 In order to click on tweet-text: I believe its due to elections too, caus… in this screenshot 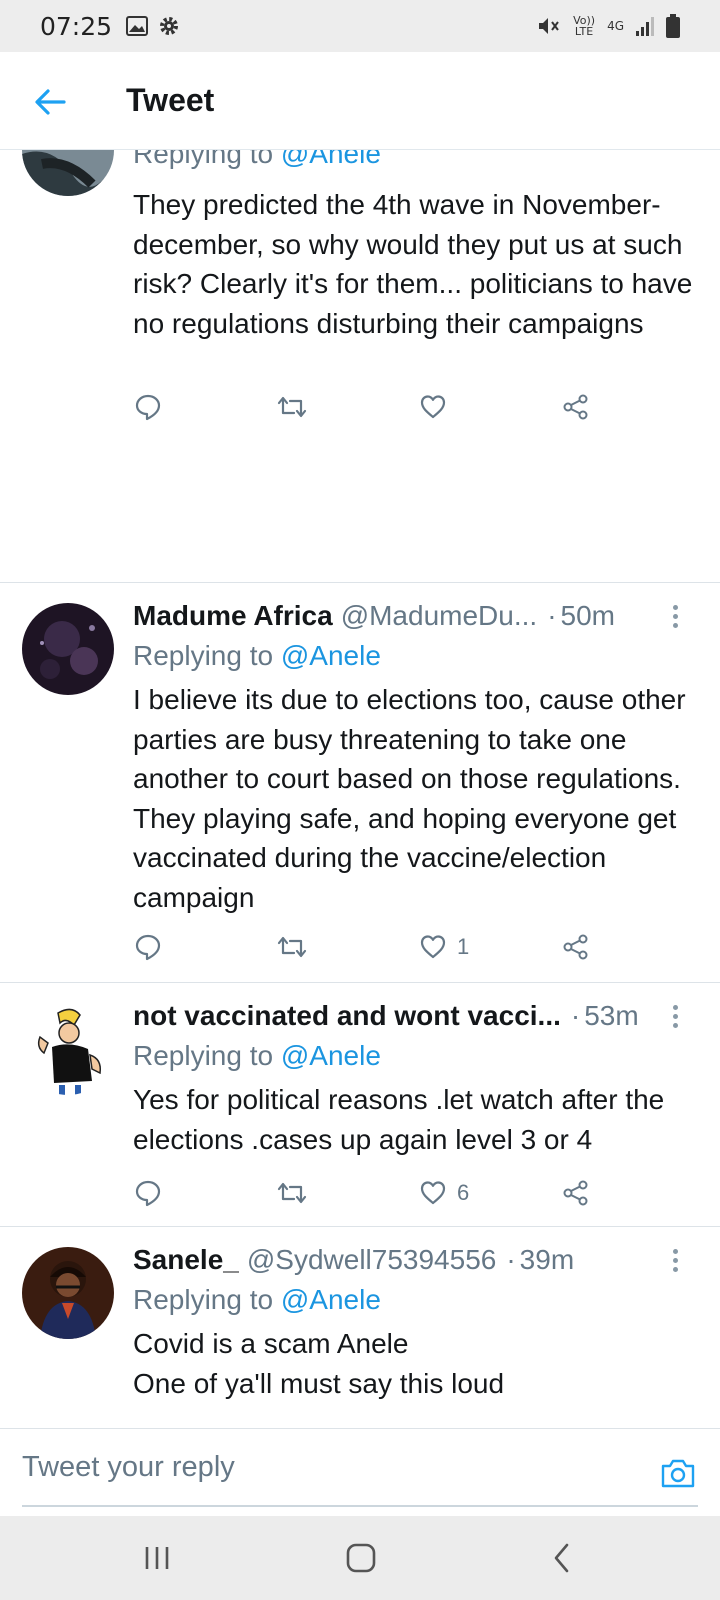, I will do `click(409, 798)`.